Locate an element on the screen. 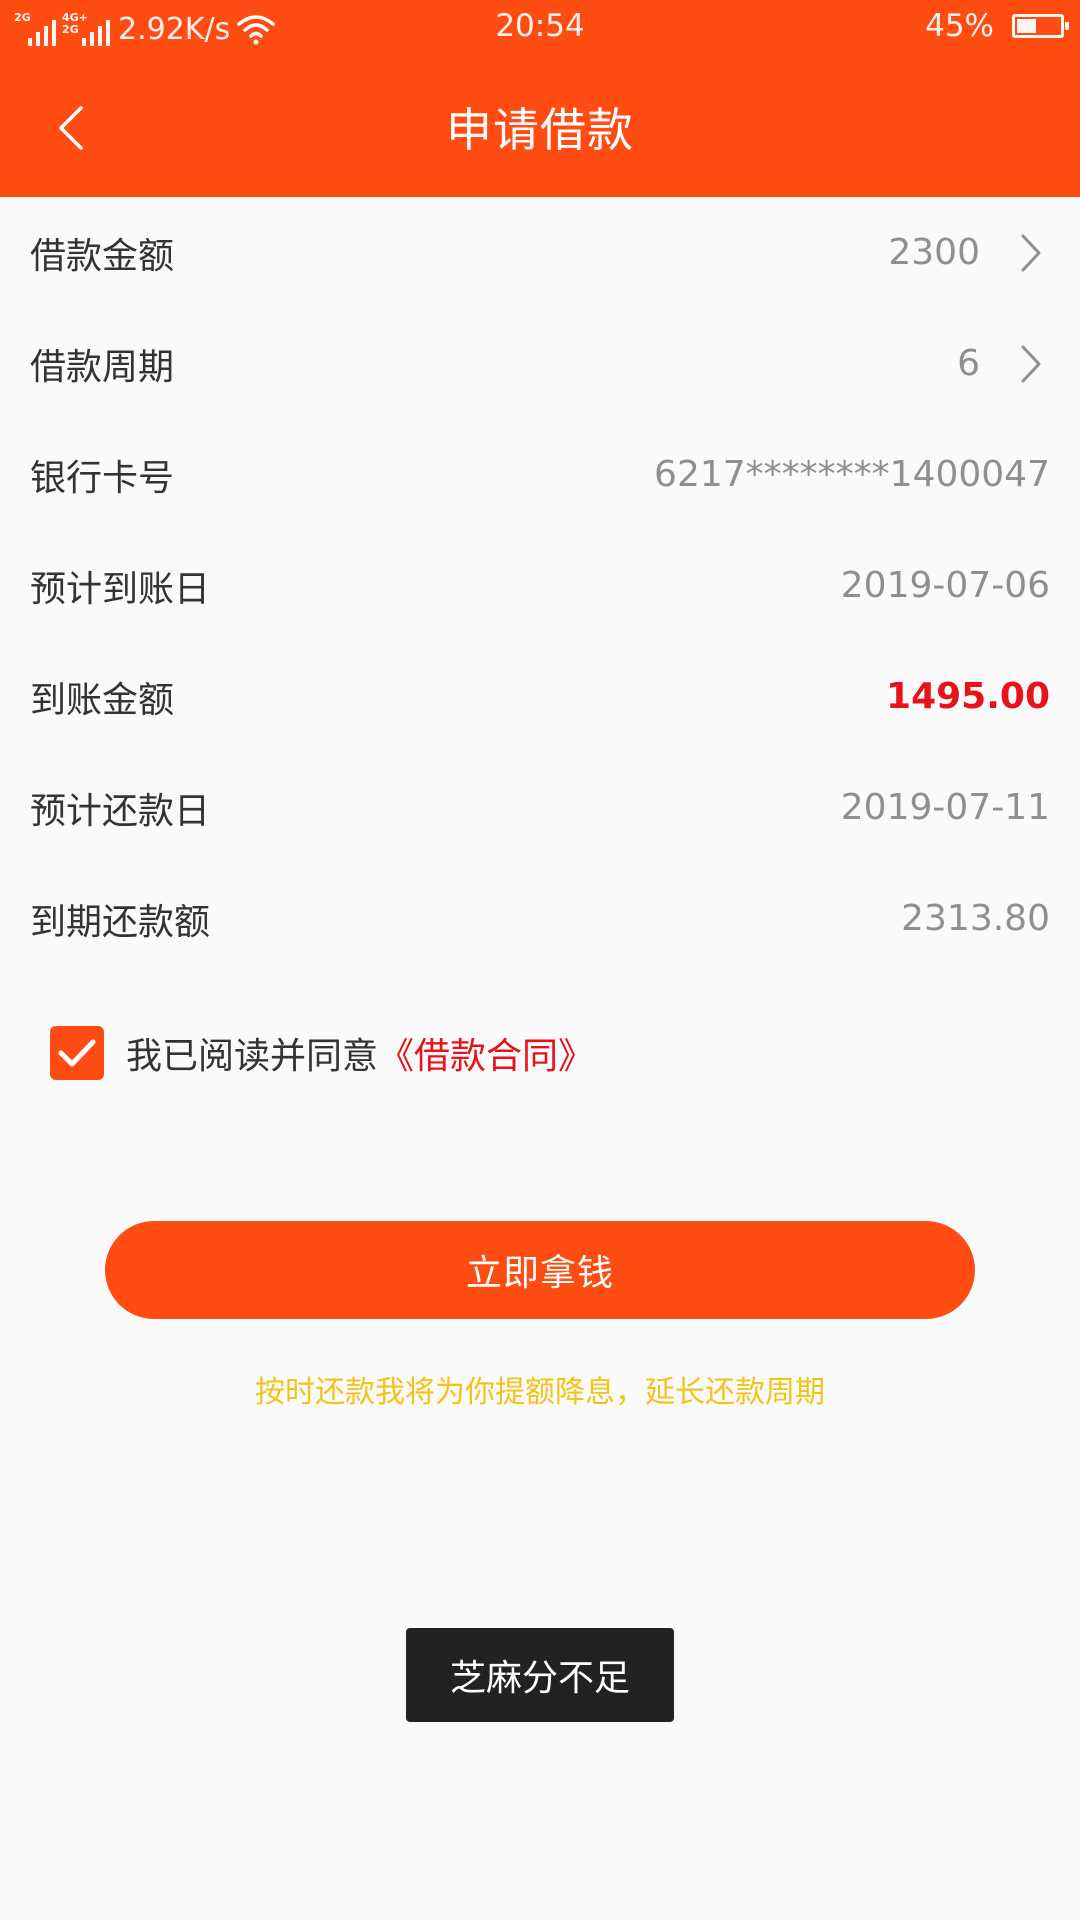  loan-amount-label: 借款金额 is located at coordinates (102, 256).